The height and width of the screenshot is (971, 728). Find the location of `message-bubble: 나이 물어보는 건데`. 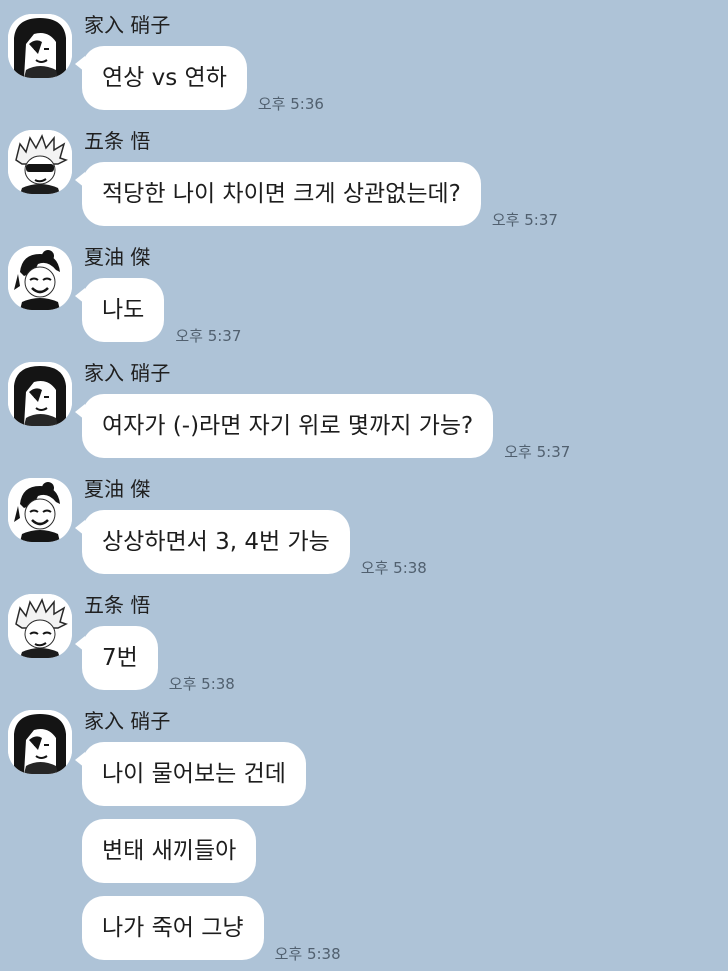

message-bubble: 나이 물어보는 건데 is located at coordinates (190, 774).